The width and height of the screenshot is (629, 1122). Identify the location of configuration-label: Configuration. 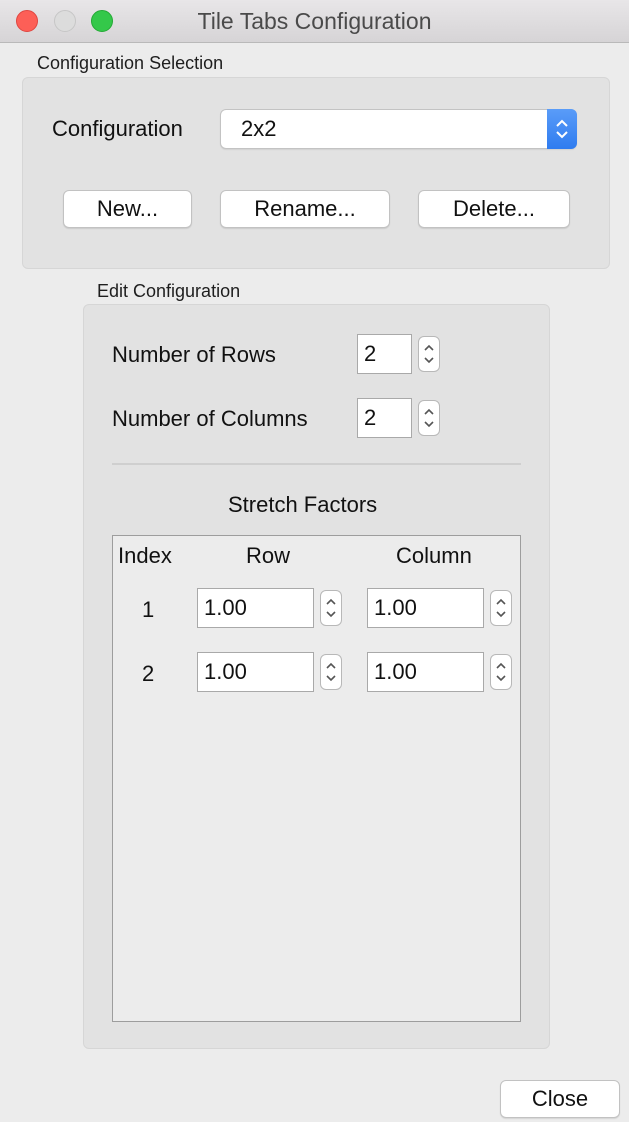
(117, 128).